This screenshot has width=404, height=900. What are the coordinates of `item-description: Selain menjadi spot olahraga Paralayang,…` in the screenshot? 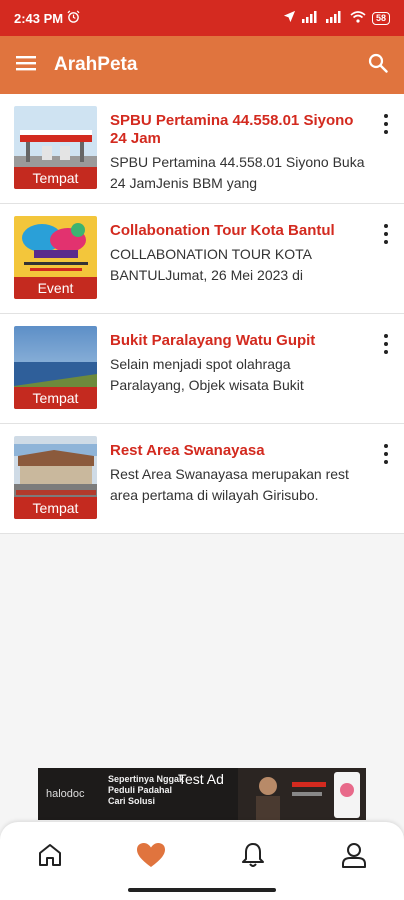 It's located at (207, 374).